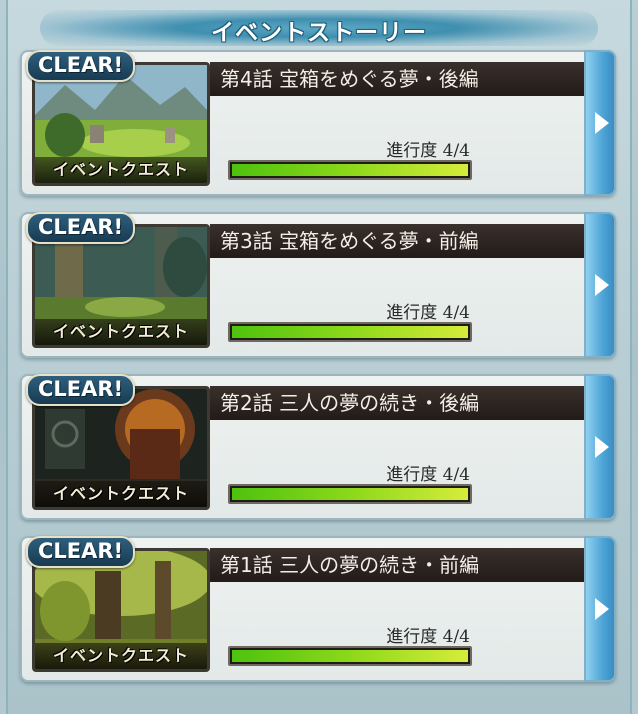  What do you see at coordinates (397, 403) in the screenshot?
I see `episode-title: 第2話 三人の夢の続き・後編` at bounding box center [397, 403].